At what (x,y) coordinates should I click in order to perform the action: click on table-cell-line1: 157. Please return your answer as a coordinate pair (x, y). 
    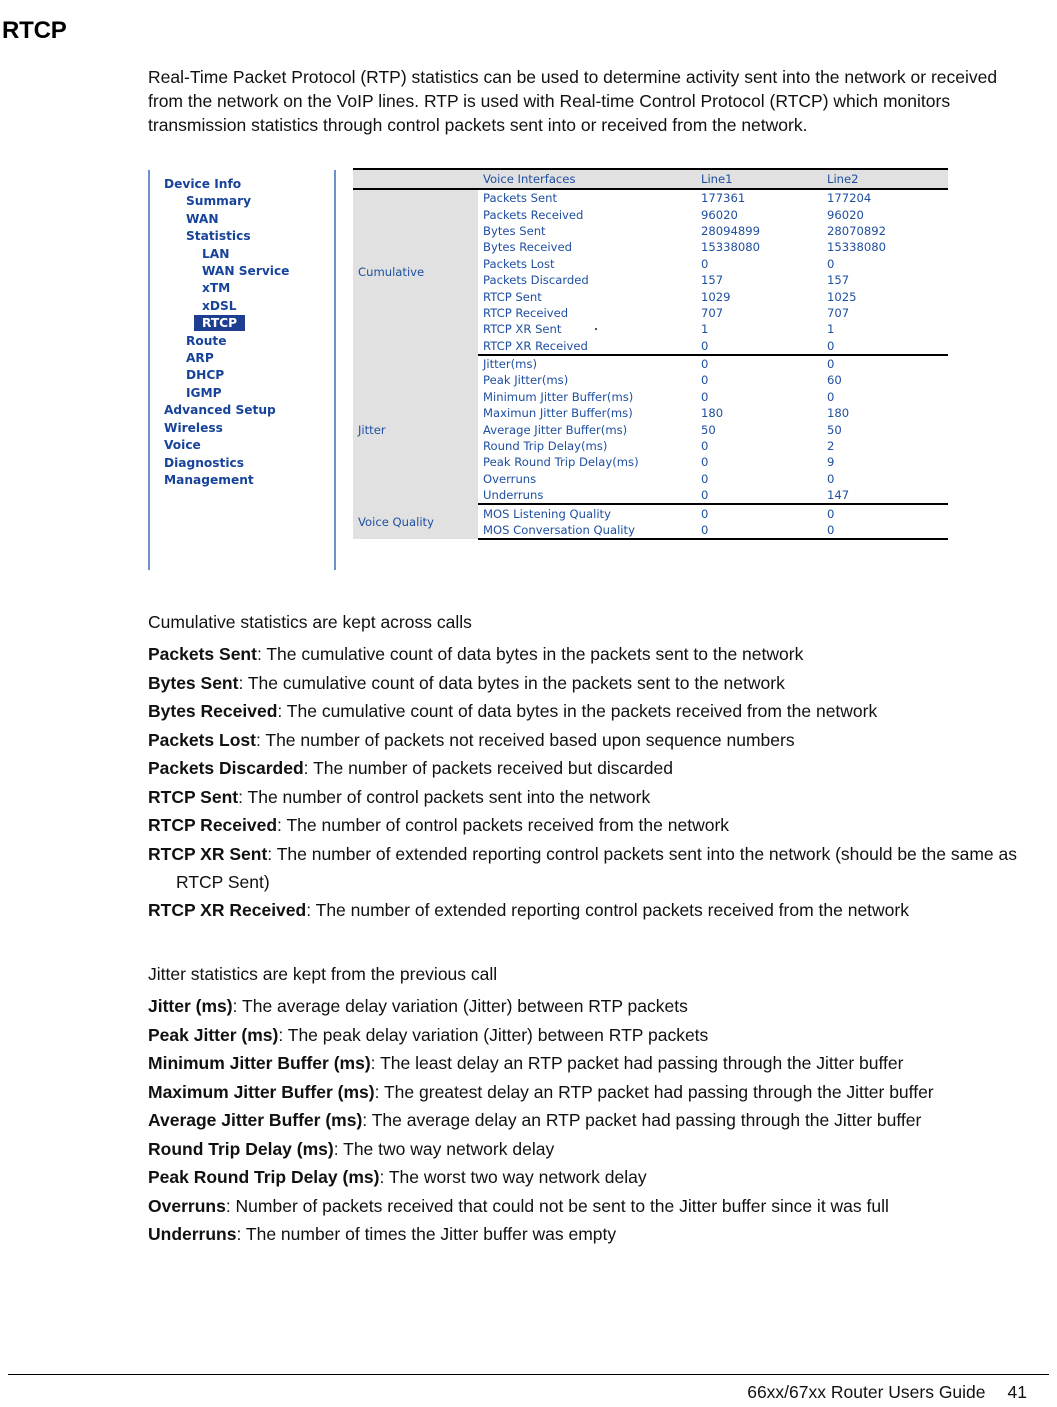
    Looking at the image, I should click on (759, 280).